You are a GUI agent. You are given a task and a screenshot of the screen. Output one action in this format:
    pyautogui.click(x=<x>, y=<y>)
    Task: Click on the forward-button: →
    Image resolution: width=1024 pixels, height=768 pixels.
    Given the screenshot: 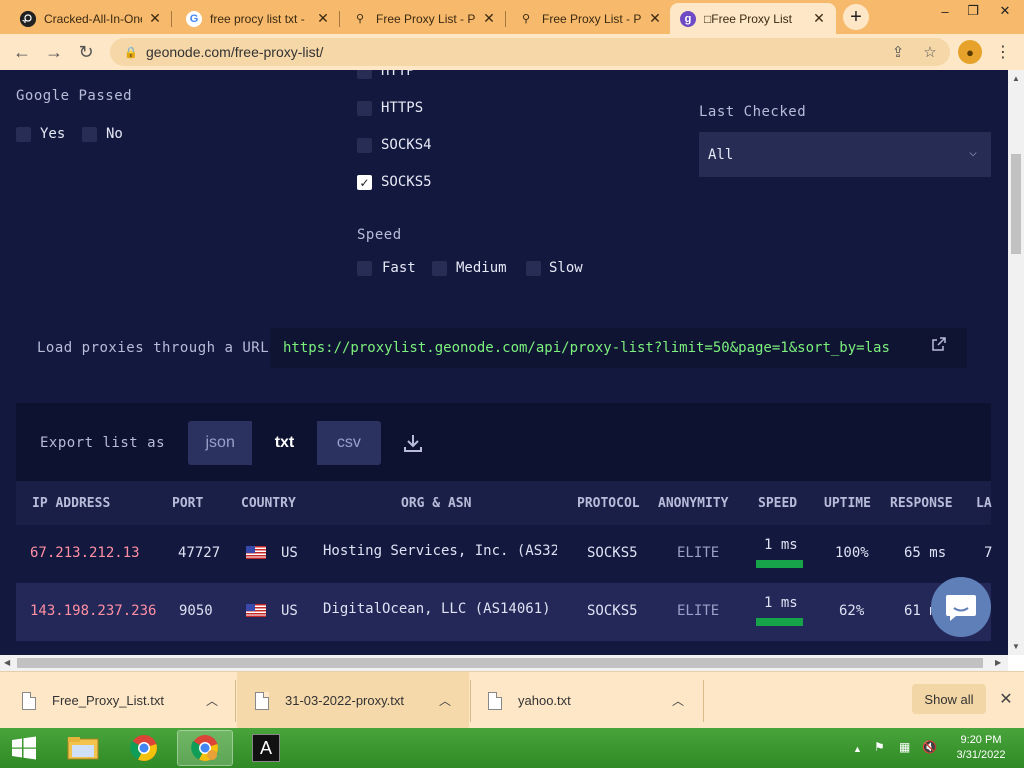 What is the action you would take?
    pyautogui.click(x=54, y=52)
    